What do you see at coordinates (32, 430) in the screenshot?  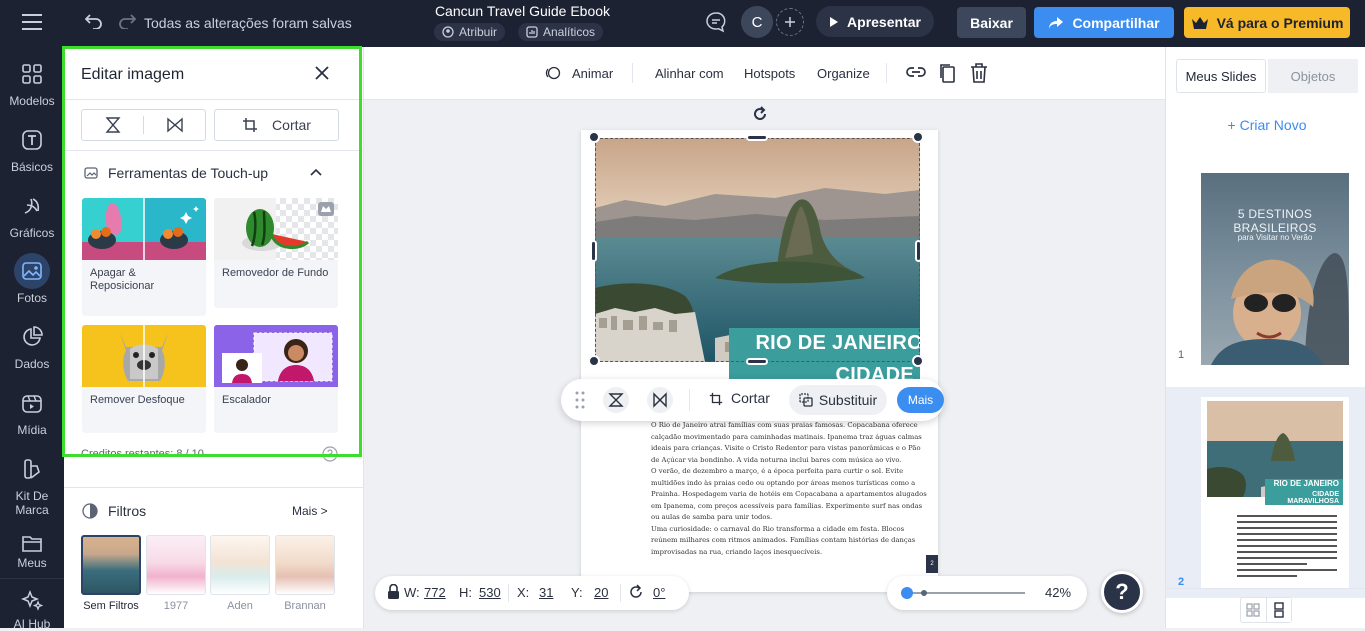 I see `rail-label: Mídia` at bounding box center [32, 430].